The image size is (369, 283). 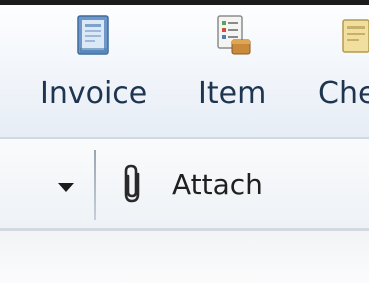 What do you see at coordinates (217, 184) in the screenshot?
I see `attach-label: Attach` at bounding box center [217, 184].